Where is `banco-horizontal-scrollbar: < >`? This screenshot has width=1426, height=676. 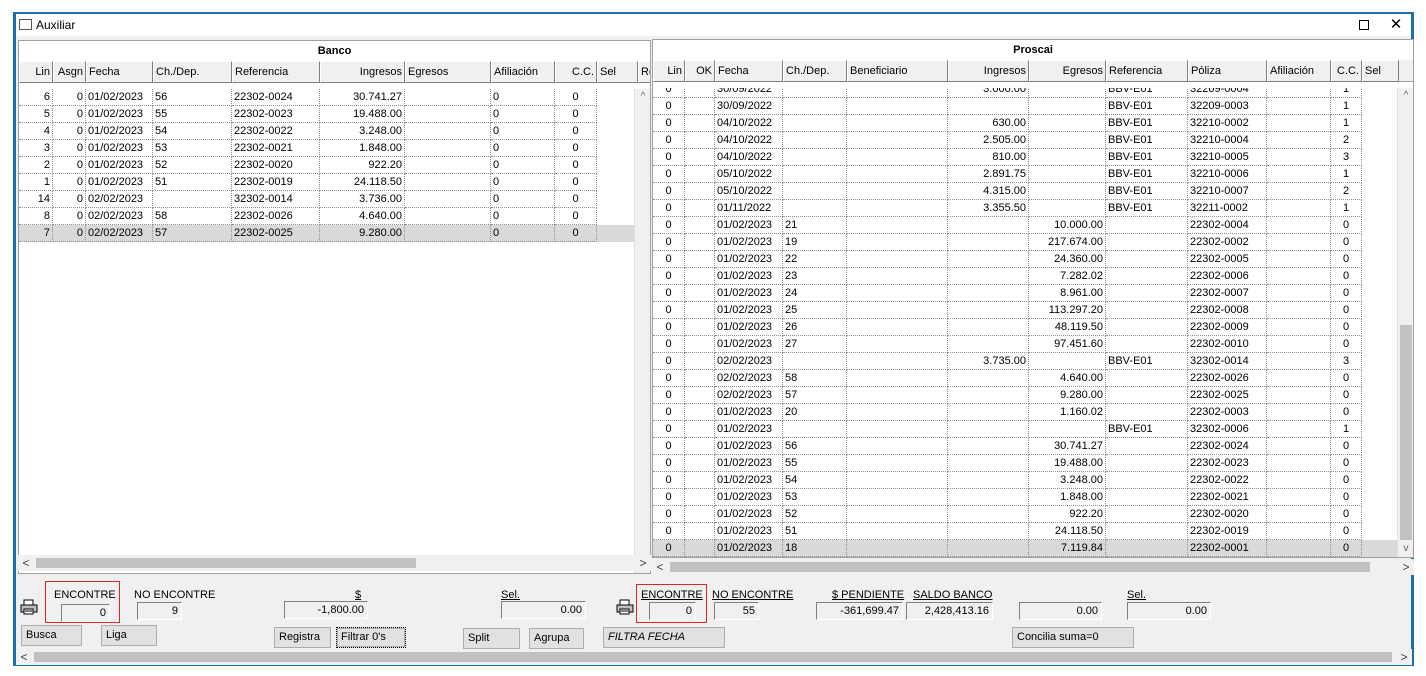 banco-horizontal-scrollbar: < > is located at coordinates (334, 563).